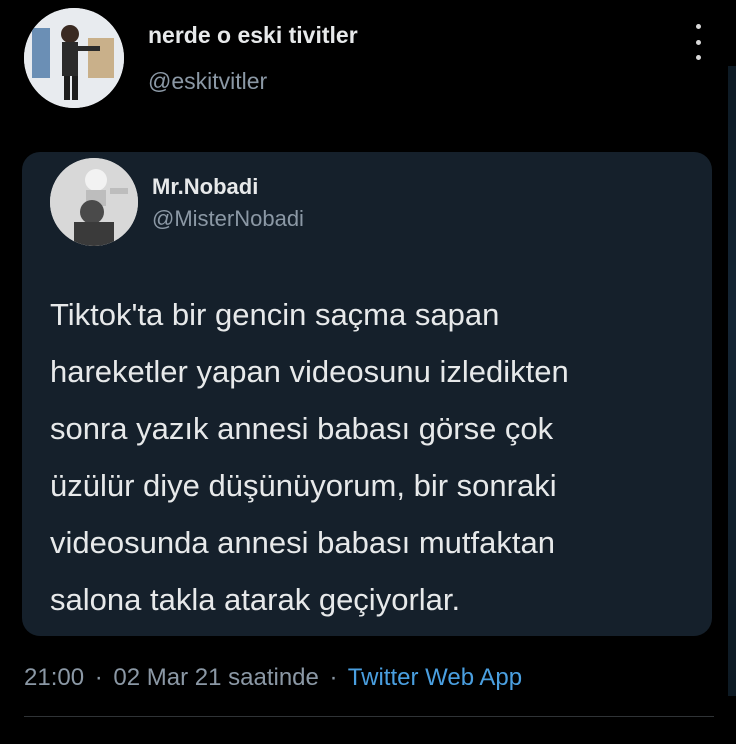 The height and width of the screenshot is (744, 736). What do you see at coordinates (228, 219) in the screenshot?
I see `quoted-author-handle: @MisterNobadi` at bounding box center [228, 219].